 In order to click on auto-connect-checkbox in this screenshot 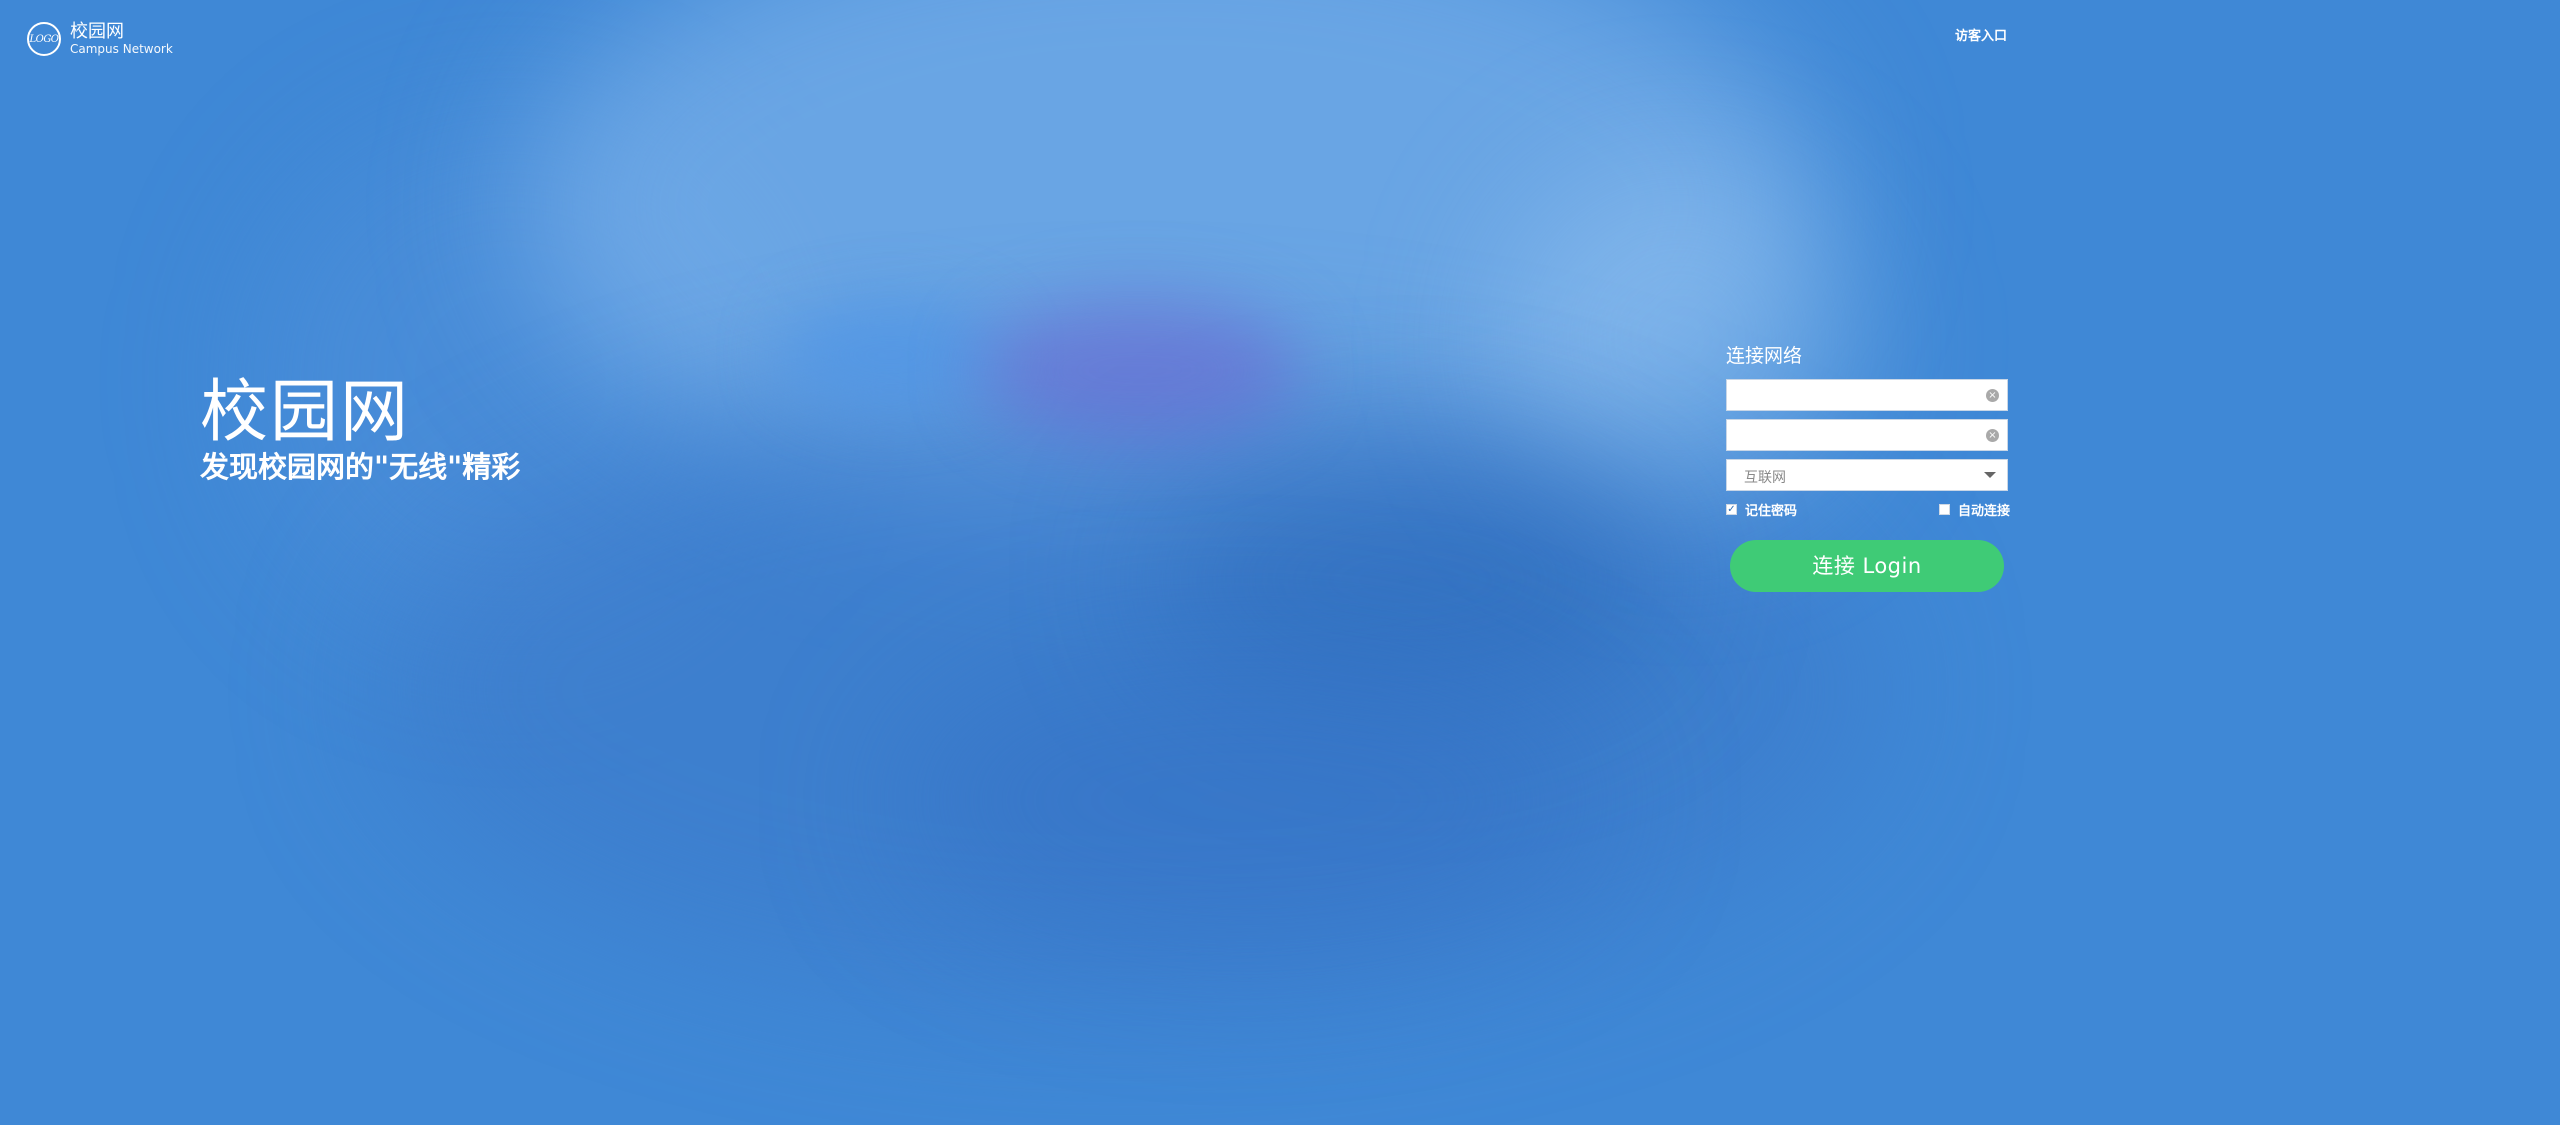, I will do `click(1944, 509)`.